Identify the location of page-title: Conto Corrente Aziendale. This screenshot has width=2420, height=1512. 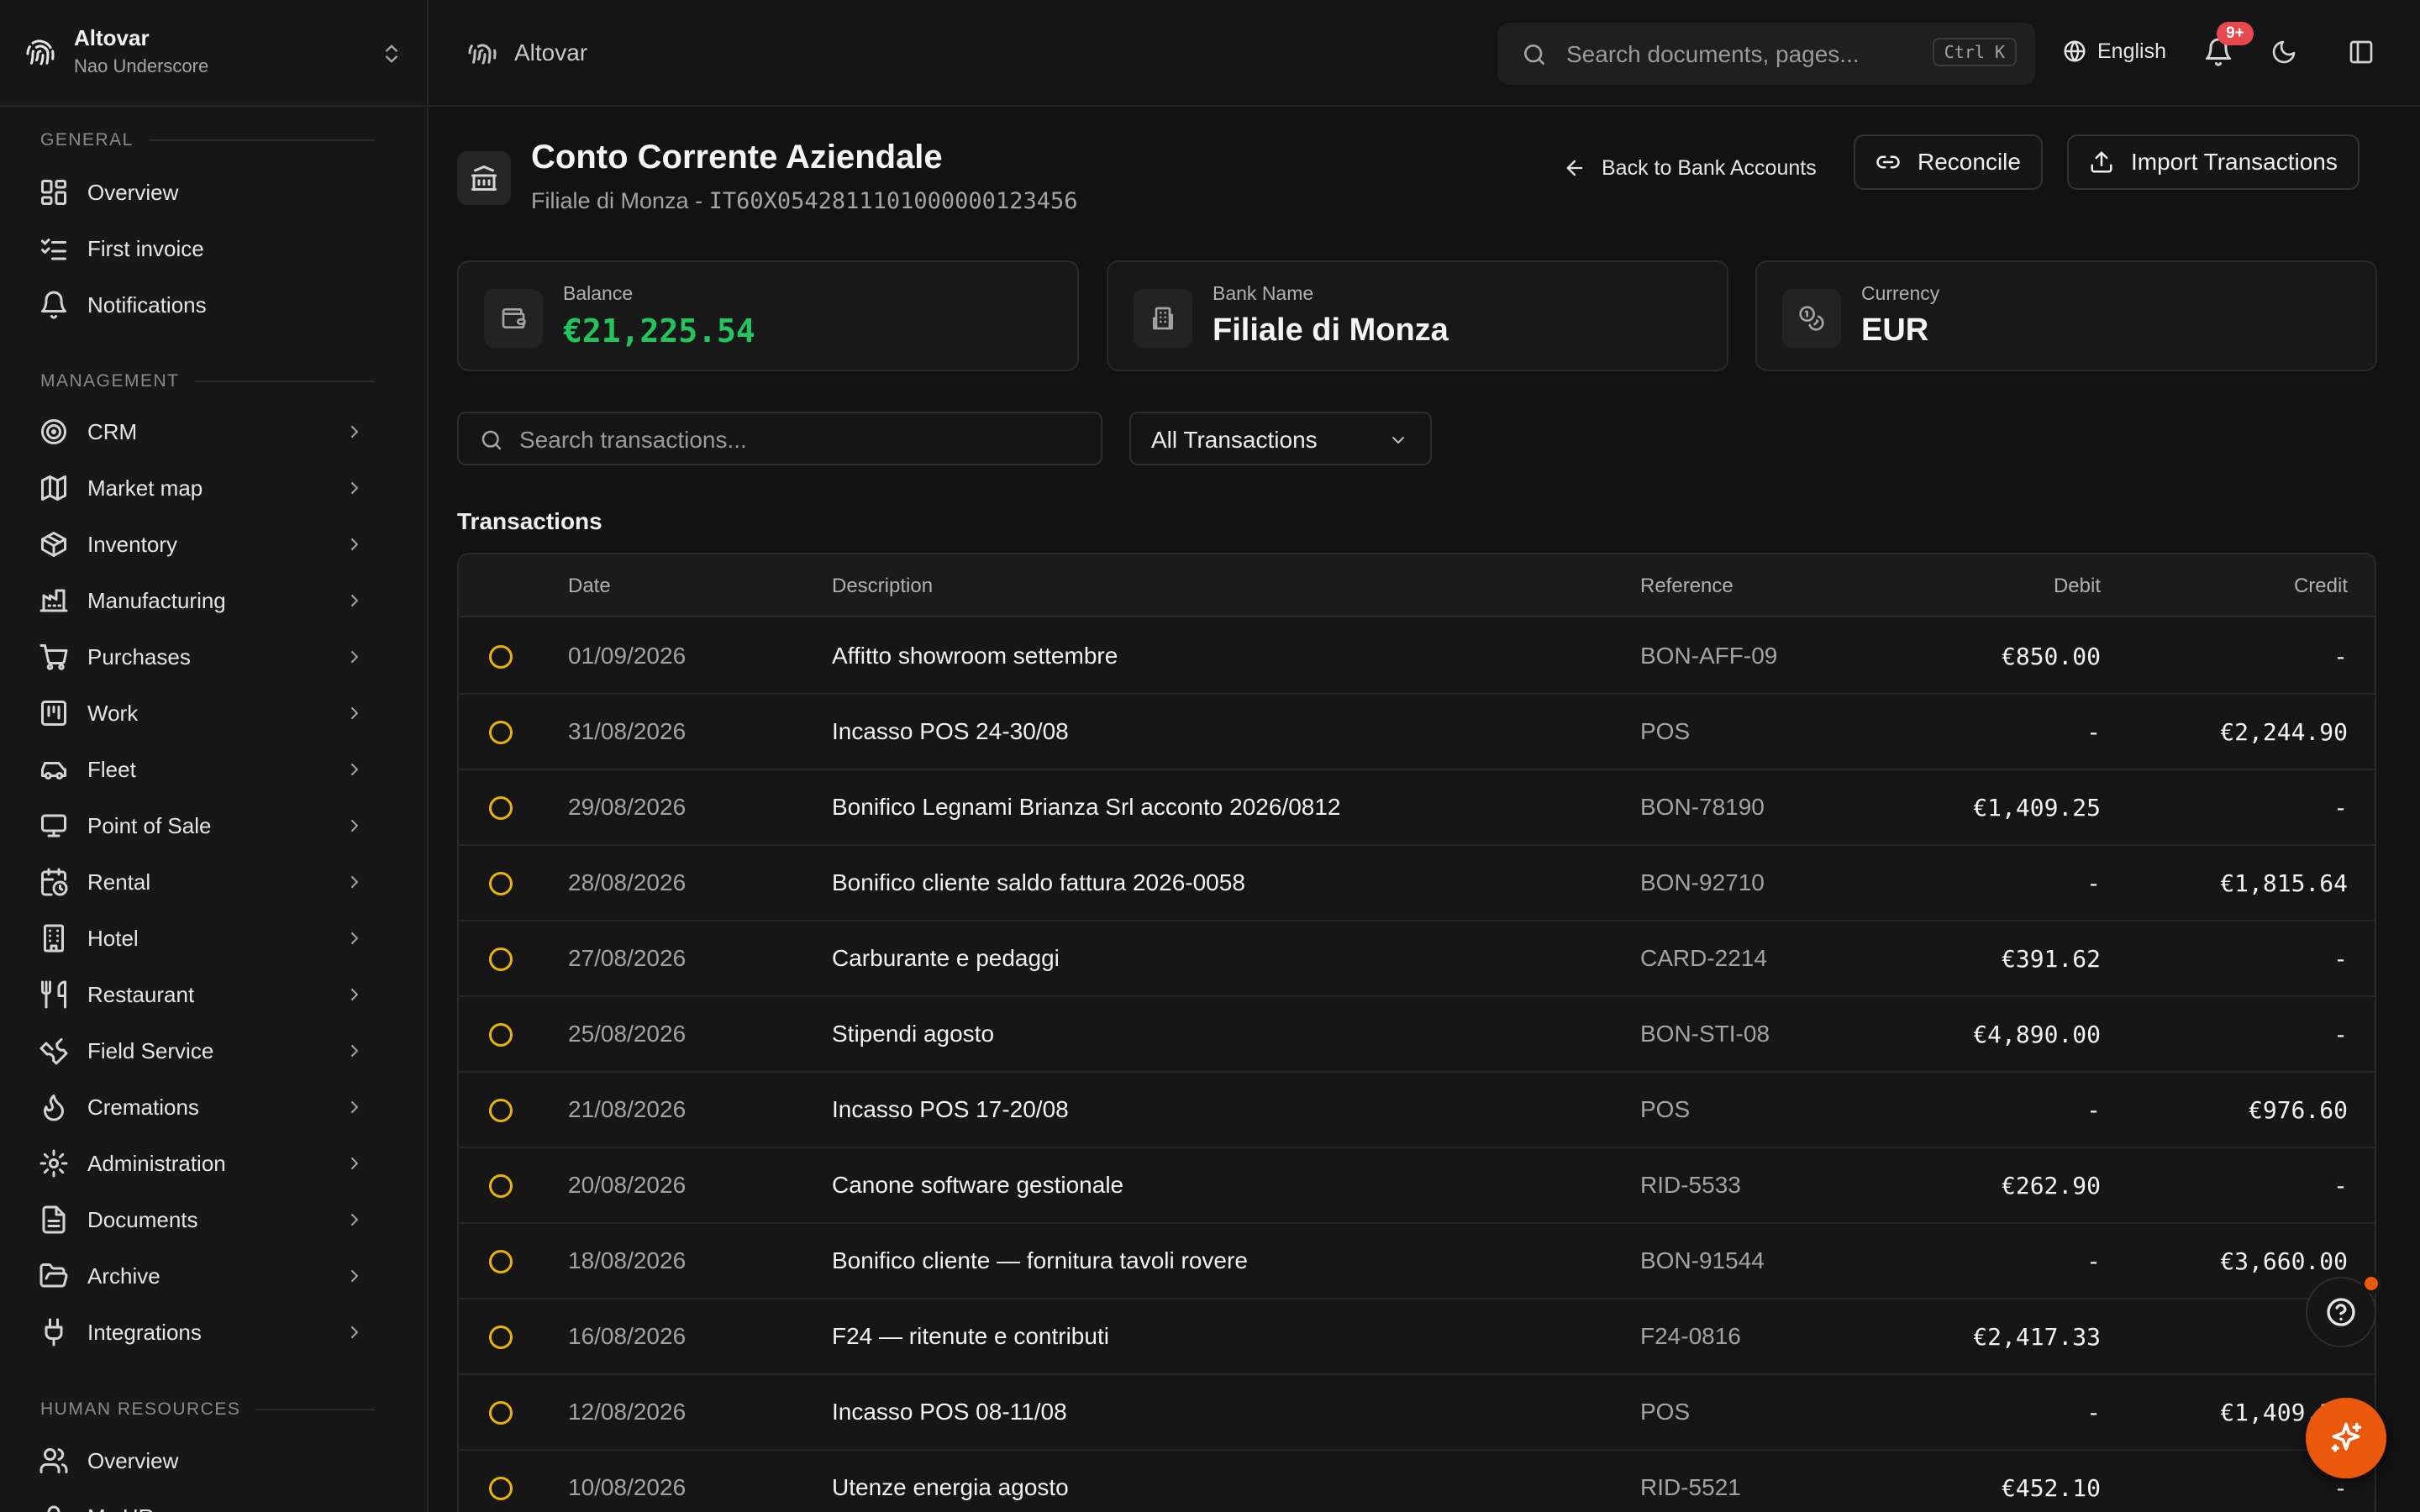
(737, 157).